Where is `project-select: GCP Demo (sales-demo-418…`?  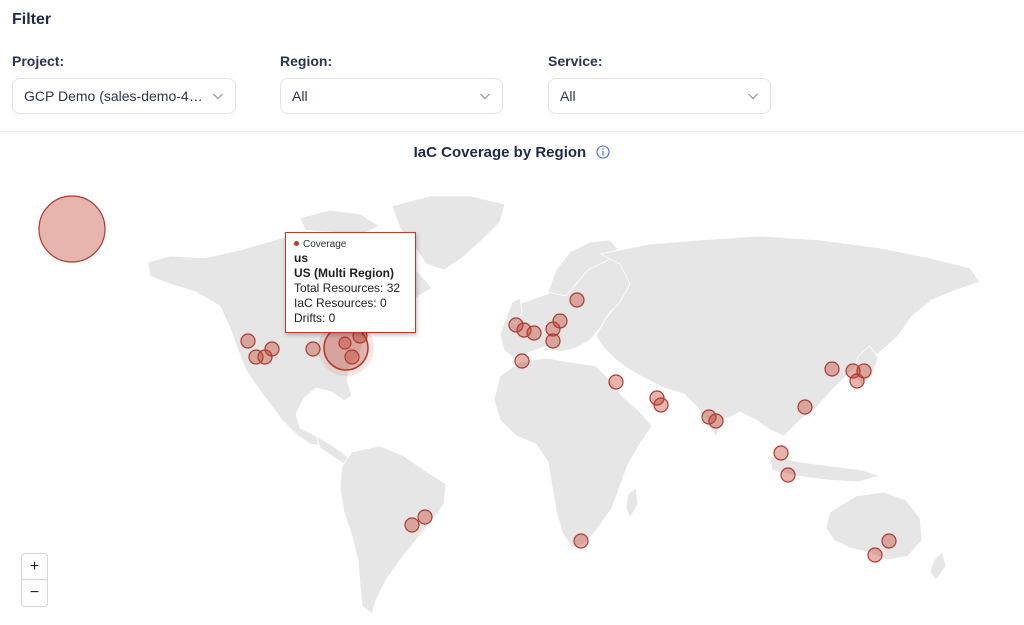 project-select: GCP Demo (sales-demo-418… is located at coordinates (124, 96).